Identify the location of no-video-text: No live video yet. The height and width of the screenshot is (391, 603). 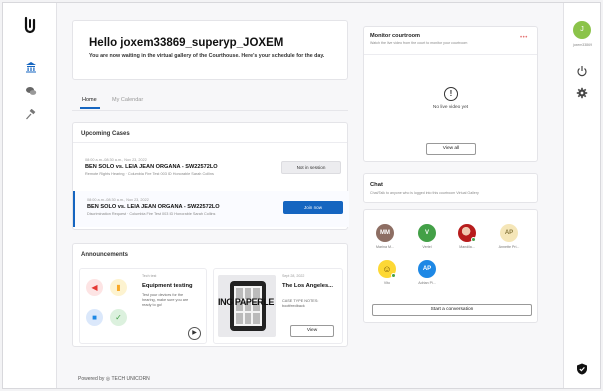
(450, 107).